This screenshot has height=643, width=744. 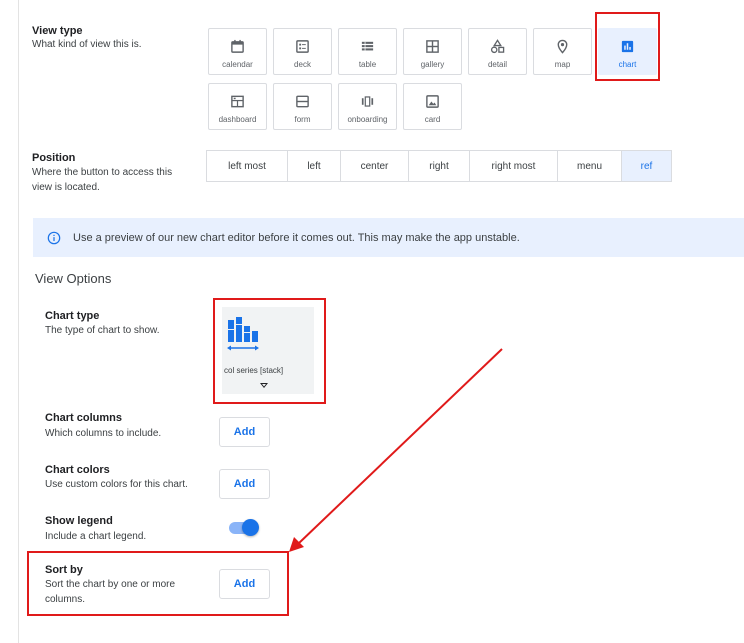 What do you see at coordinates (432, 119) in the screenshot?
I see `view-type-label: card` at bounding box center [432, 119].